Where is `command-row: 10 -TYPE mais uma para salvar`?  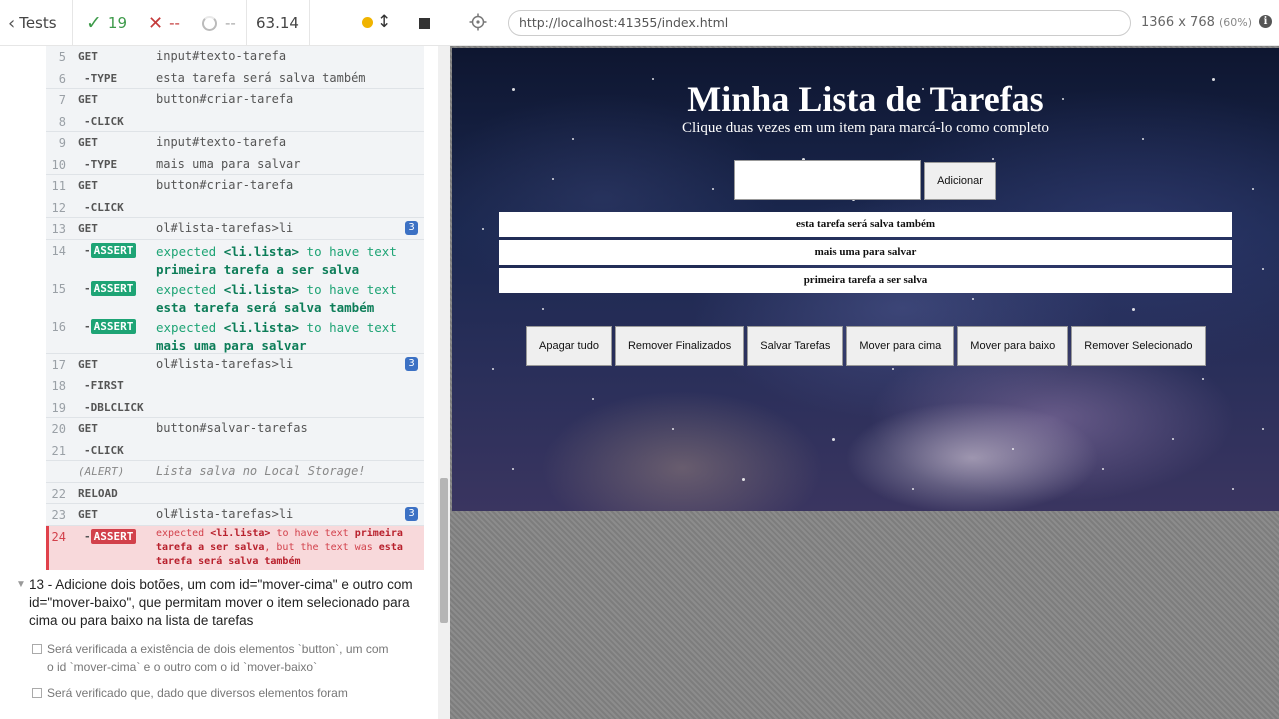
command-row: 10 -TYPE mais uma para salvar is located at coordinates (235, 164).